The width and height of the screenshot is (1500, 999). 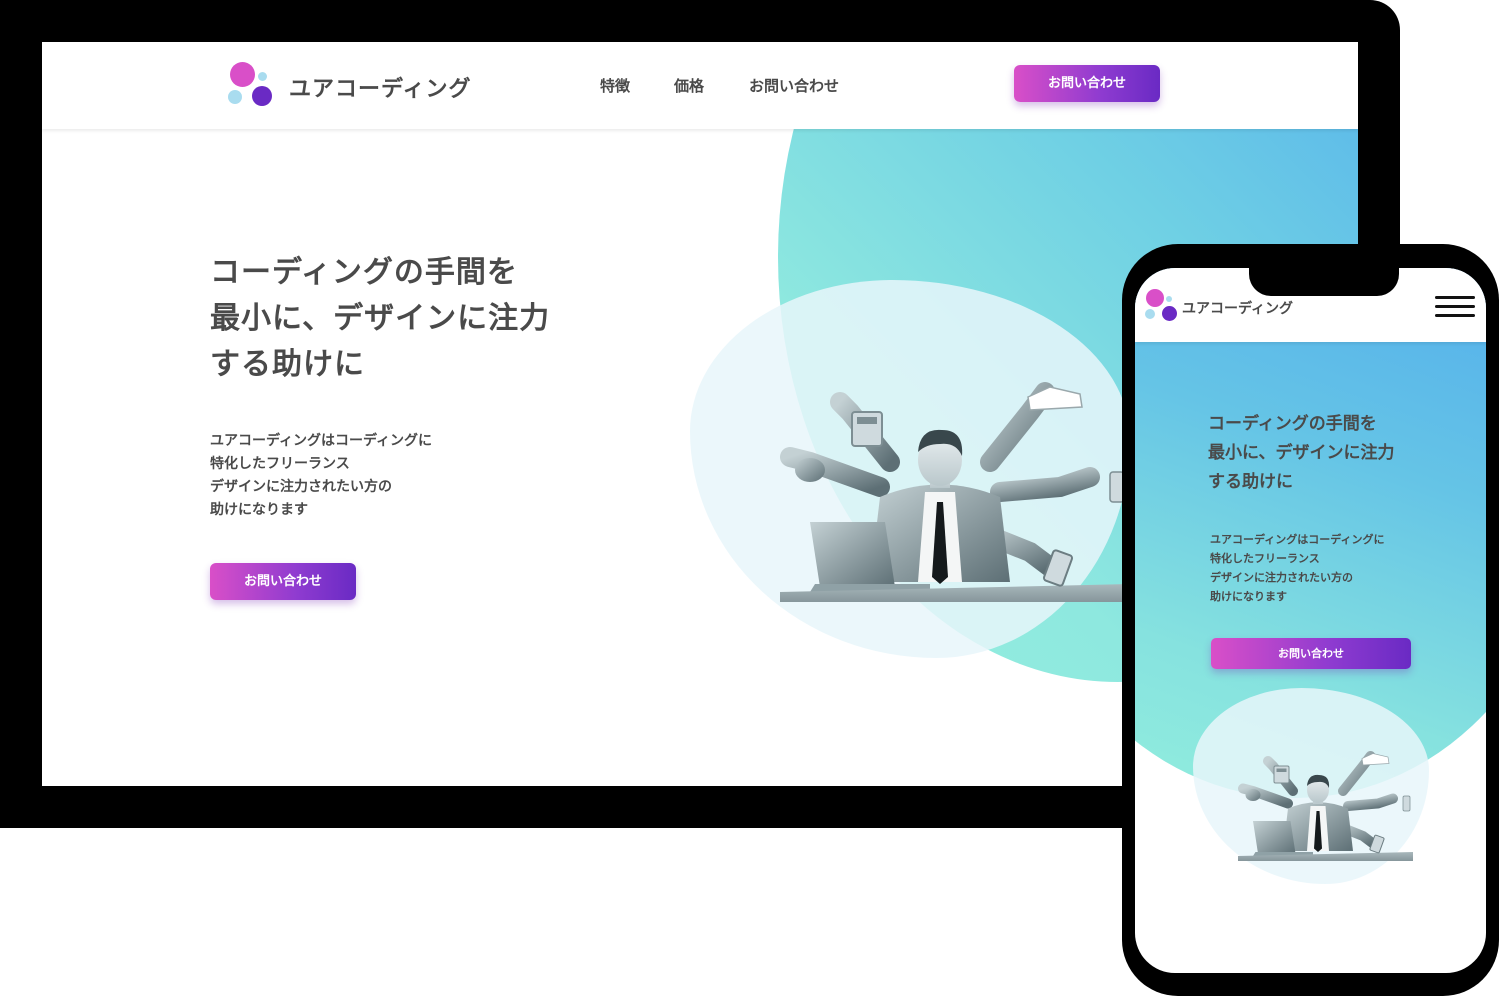 What do you see at coordinates (615, 85) in the screenshot?
I see `nav-item-features: 特徴` at bounding box center [615, 85].